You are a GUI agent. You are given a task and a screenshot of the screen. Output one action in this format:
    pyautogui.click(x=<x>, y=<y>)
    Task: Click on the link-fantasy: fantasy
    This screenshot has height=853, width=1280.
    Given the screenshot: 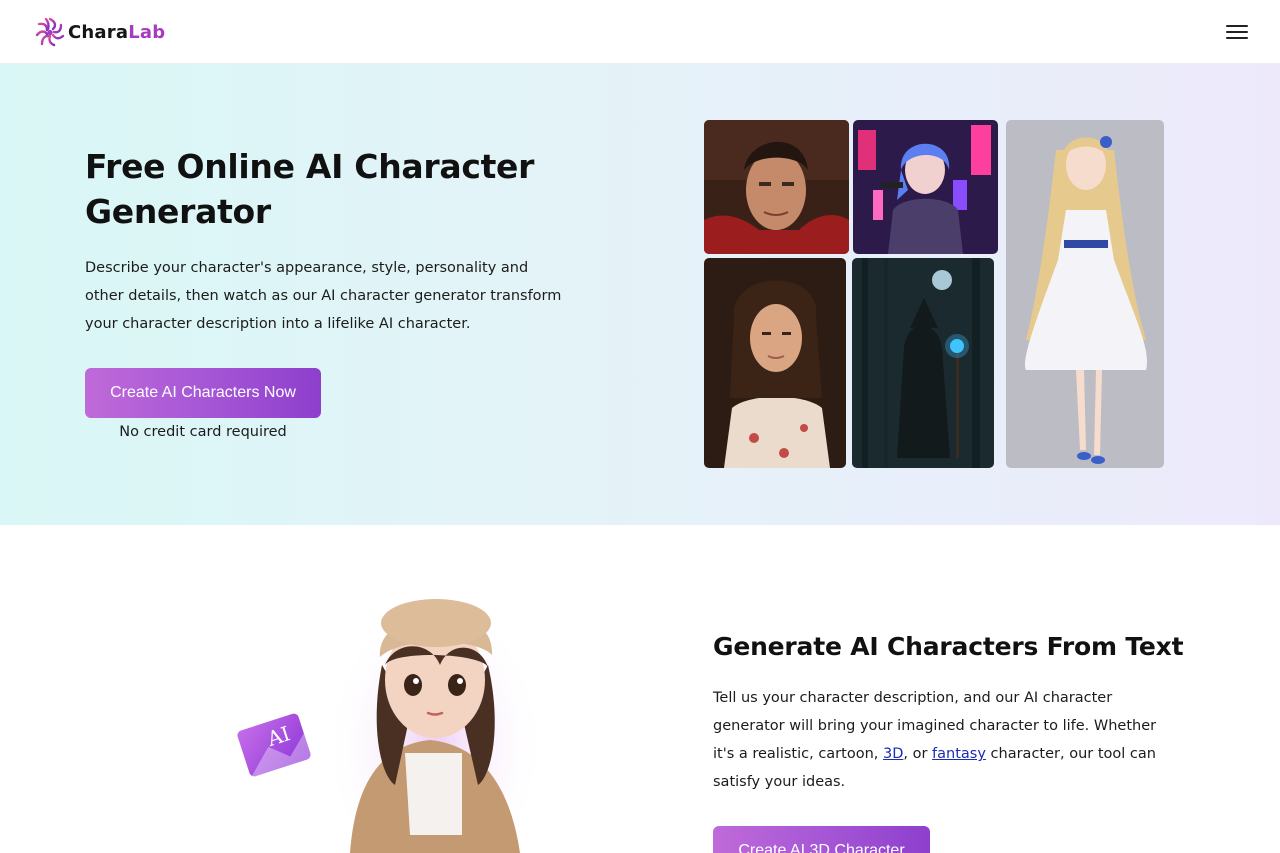 What is the action you would take?
    pyautogui.click(x=959, y=754)
    